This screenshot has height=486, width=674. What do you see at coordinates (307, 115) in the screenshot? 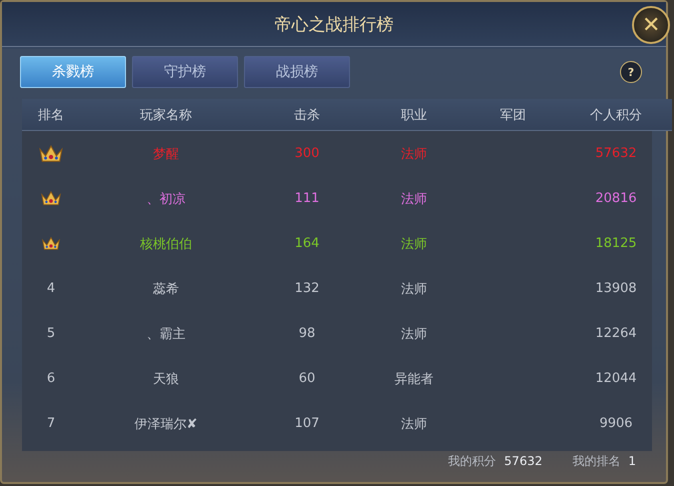
I see `column-header: 击杀` at bounding box center [307, 115].